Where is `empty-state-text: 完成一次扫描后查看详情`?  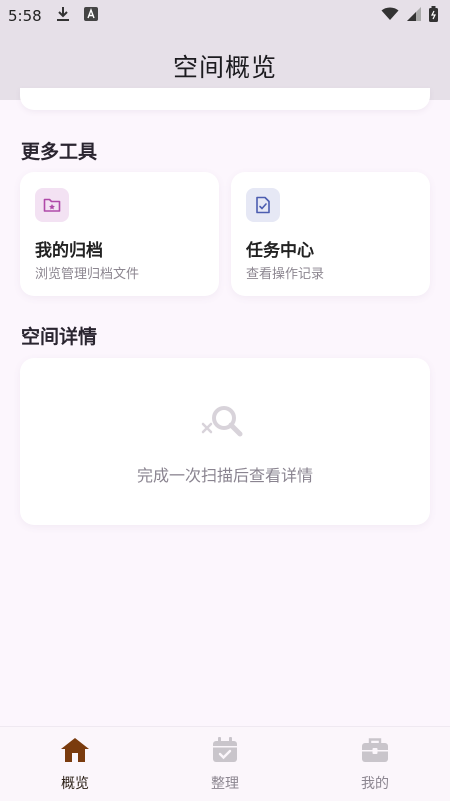
empty-state-text: 完成一次扫描后查看详情 is located at coordinates (224, 475).